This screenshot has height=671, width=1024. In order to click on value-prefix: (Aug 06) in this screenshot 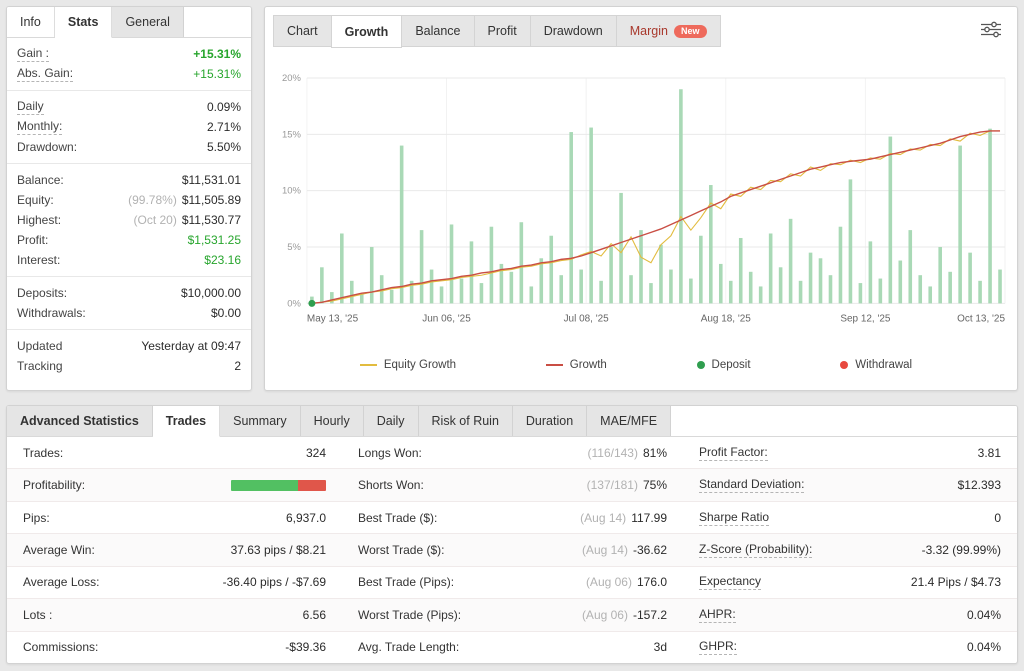, I will do `click(608, 582)`.